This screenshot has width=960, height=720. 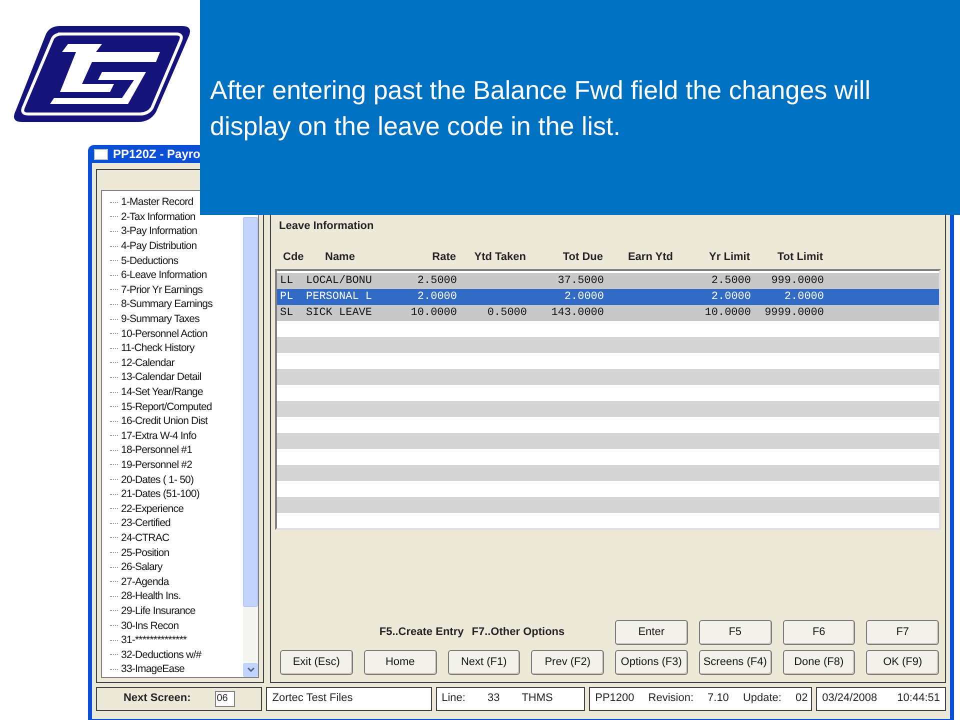 What do you see at coordinates (801, 698) in the screenshot?
I see `status-text: 02` at bounding box center [801, 698].